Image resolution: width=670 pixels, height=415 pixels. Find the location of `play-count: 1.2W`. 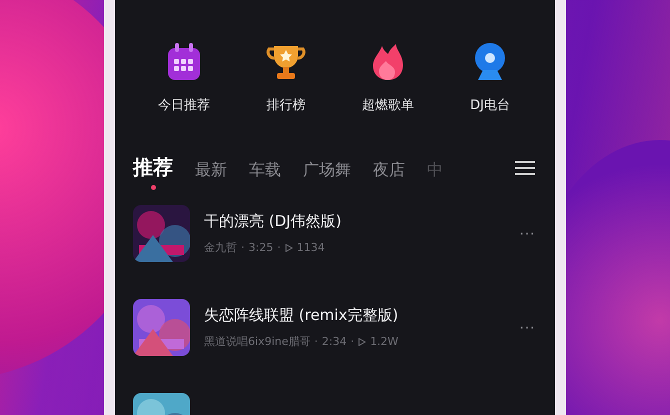

play-count: 1.2W is located at coordinates (384, 341).